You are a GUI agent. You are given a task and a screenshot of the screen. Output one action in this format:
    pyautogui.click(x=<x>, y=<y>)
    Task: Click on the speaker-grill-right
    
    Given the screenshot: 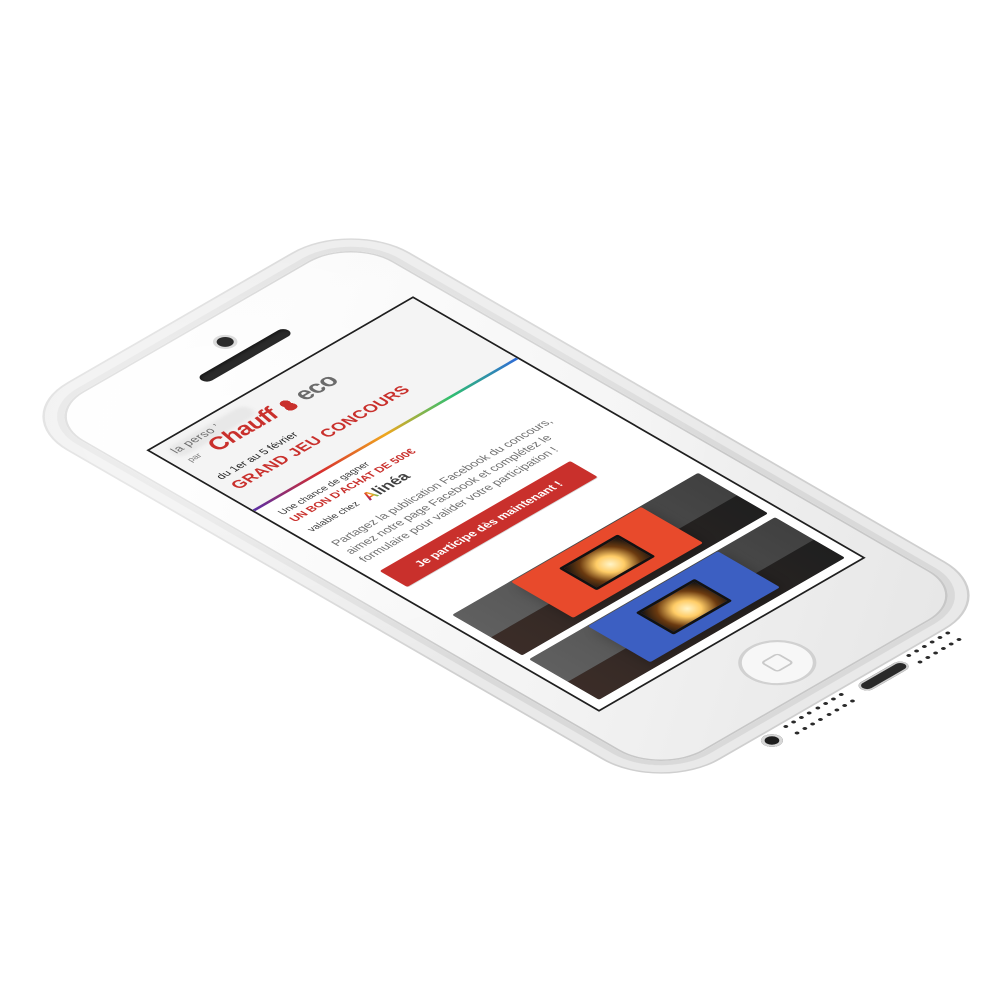 What is the action you would take?
    pyautogui.click(x=933, y=648)
    